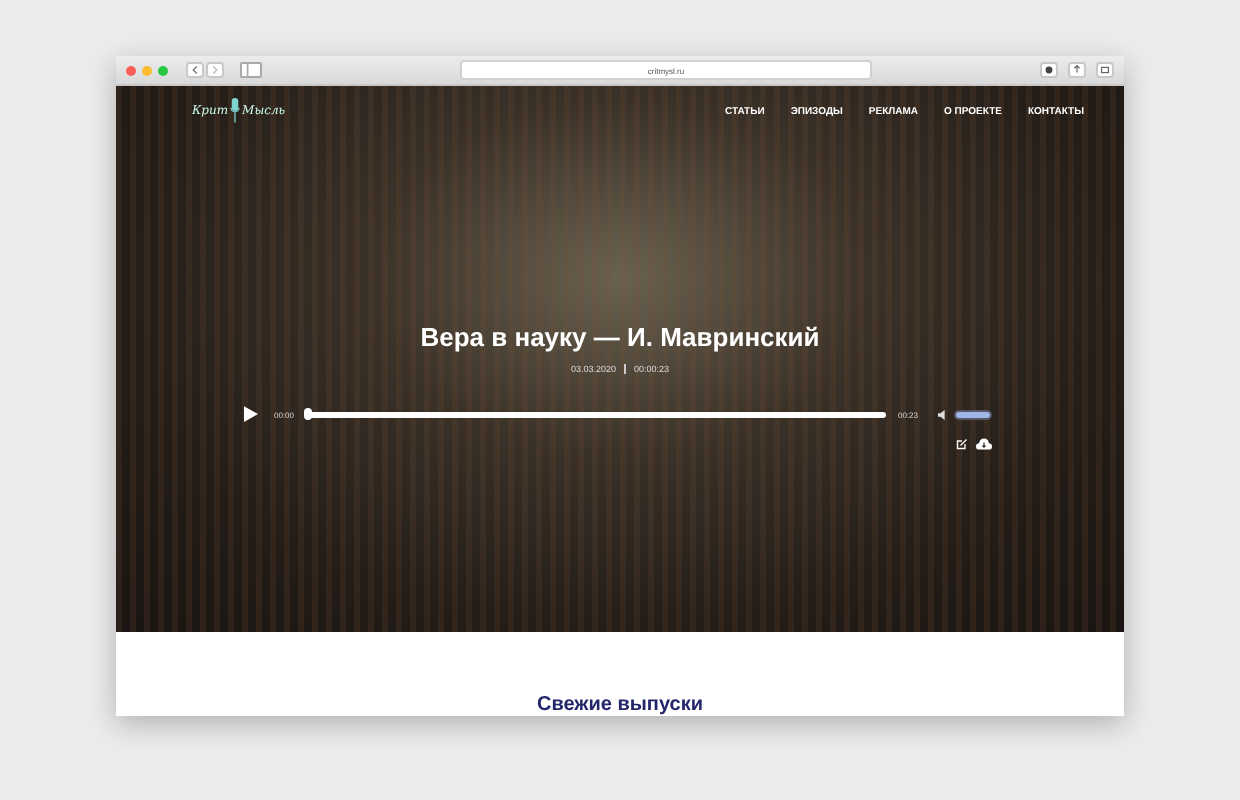 The image size is (1240, 800). Describe the element at coordinates (1049, 70) in the screenshot. I see `extension-icon` at that location.